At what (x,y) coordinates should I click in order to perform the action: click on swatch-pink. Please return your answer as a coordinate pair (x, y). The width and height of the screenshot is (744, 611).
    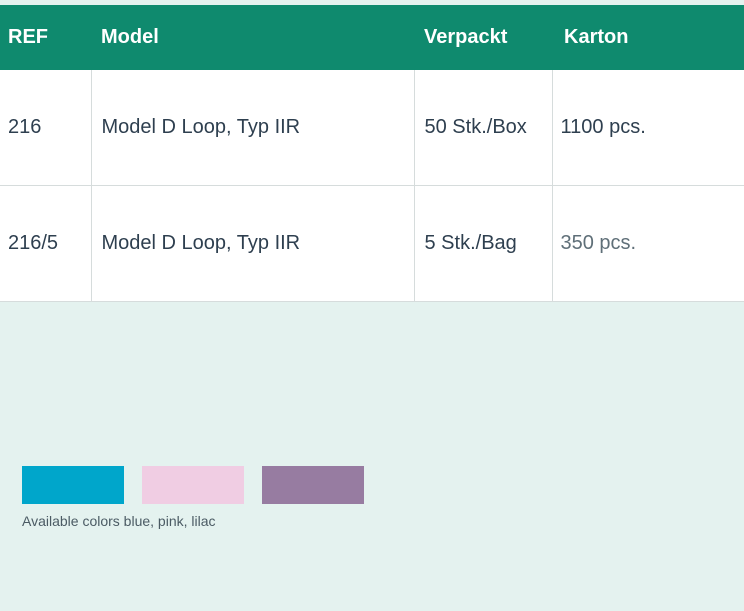
    Looking at the image, I should click on (193, 485).